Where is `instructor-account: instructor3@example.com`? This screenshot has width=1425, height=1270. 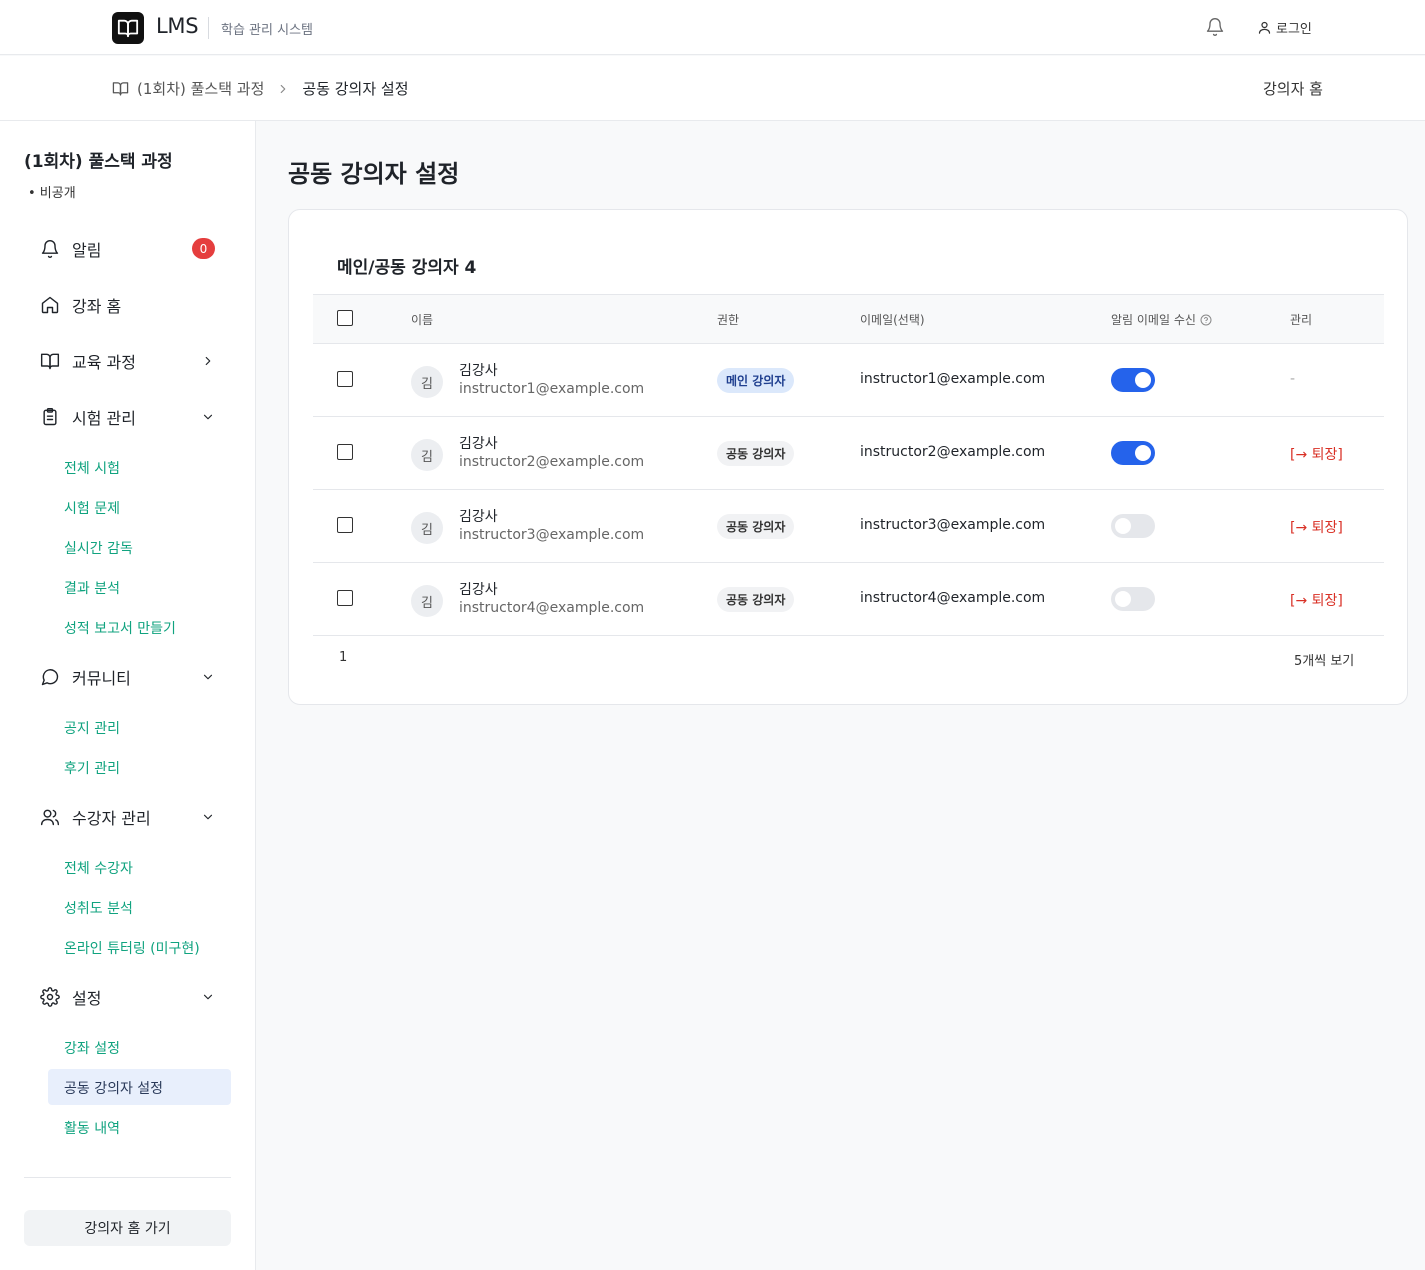
instructor-account: instructor3@example.com is located at coordinates (552, 535).